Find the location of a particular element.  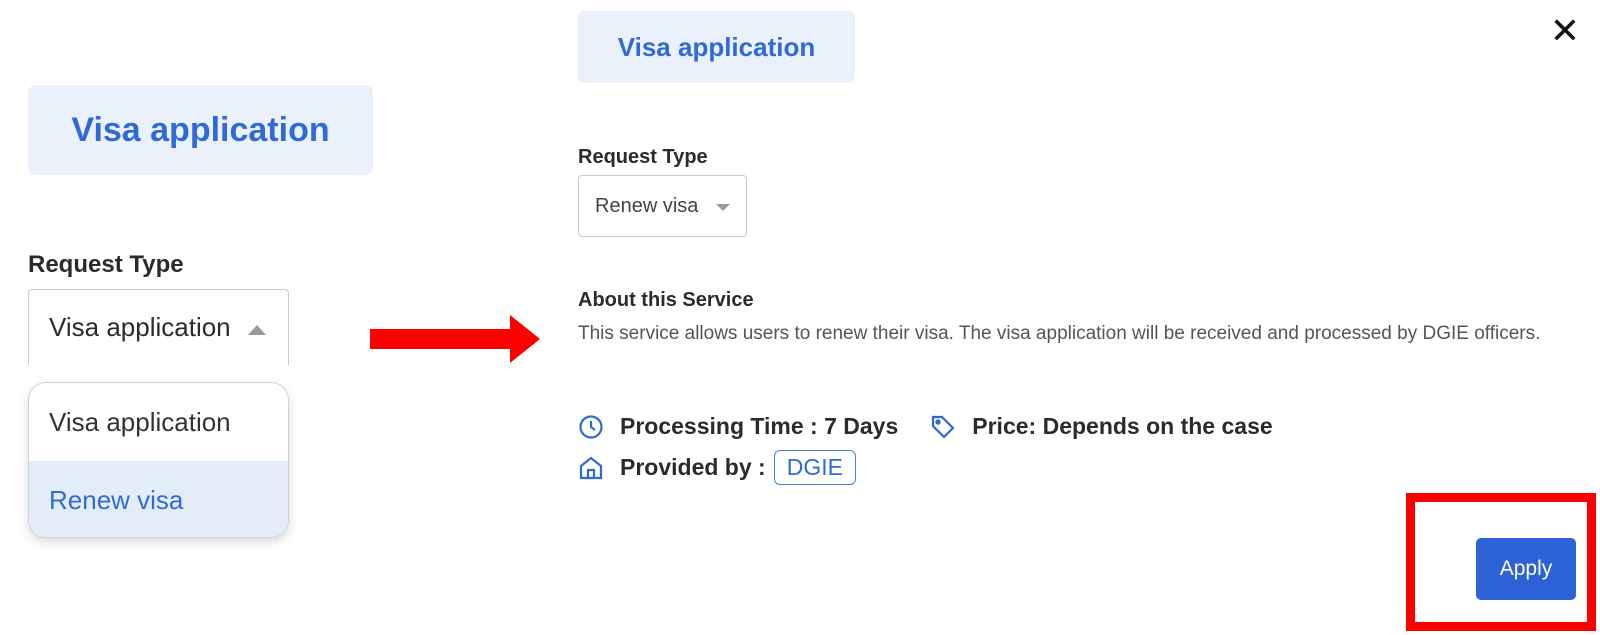

left-request-type-select: Visa application is located at coordinates (158, 327).